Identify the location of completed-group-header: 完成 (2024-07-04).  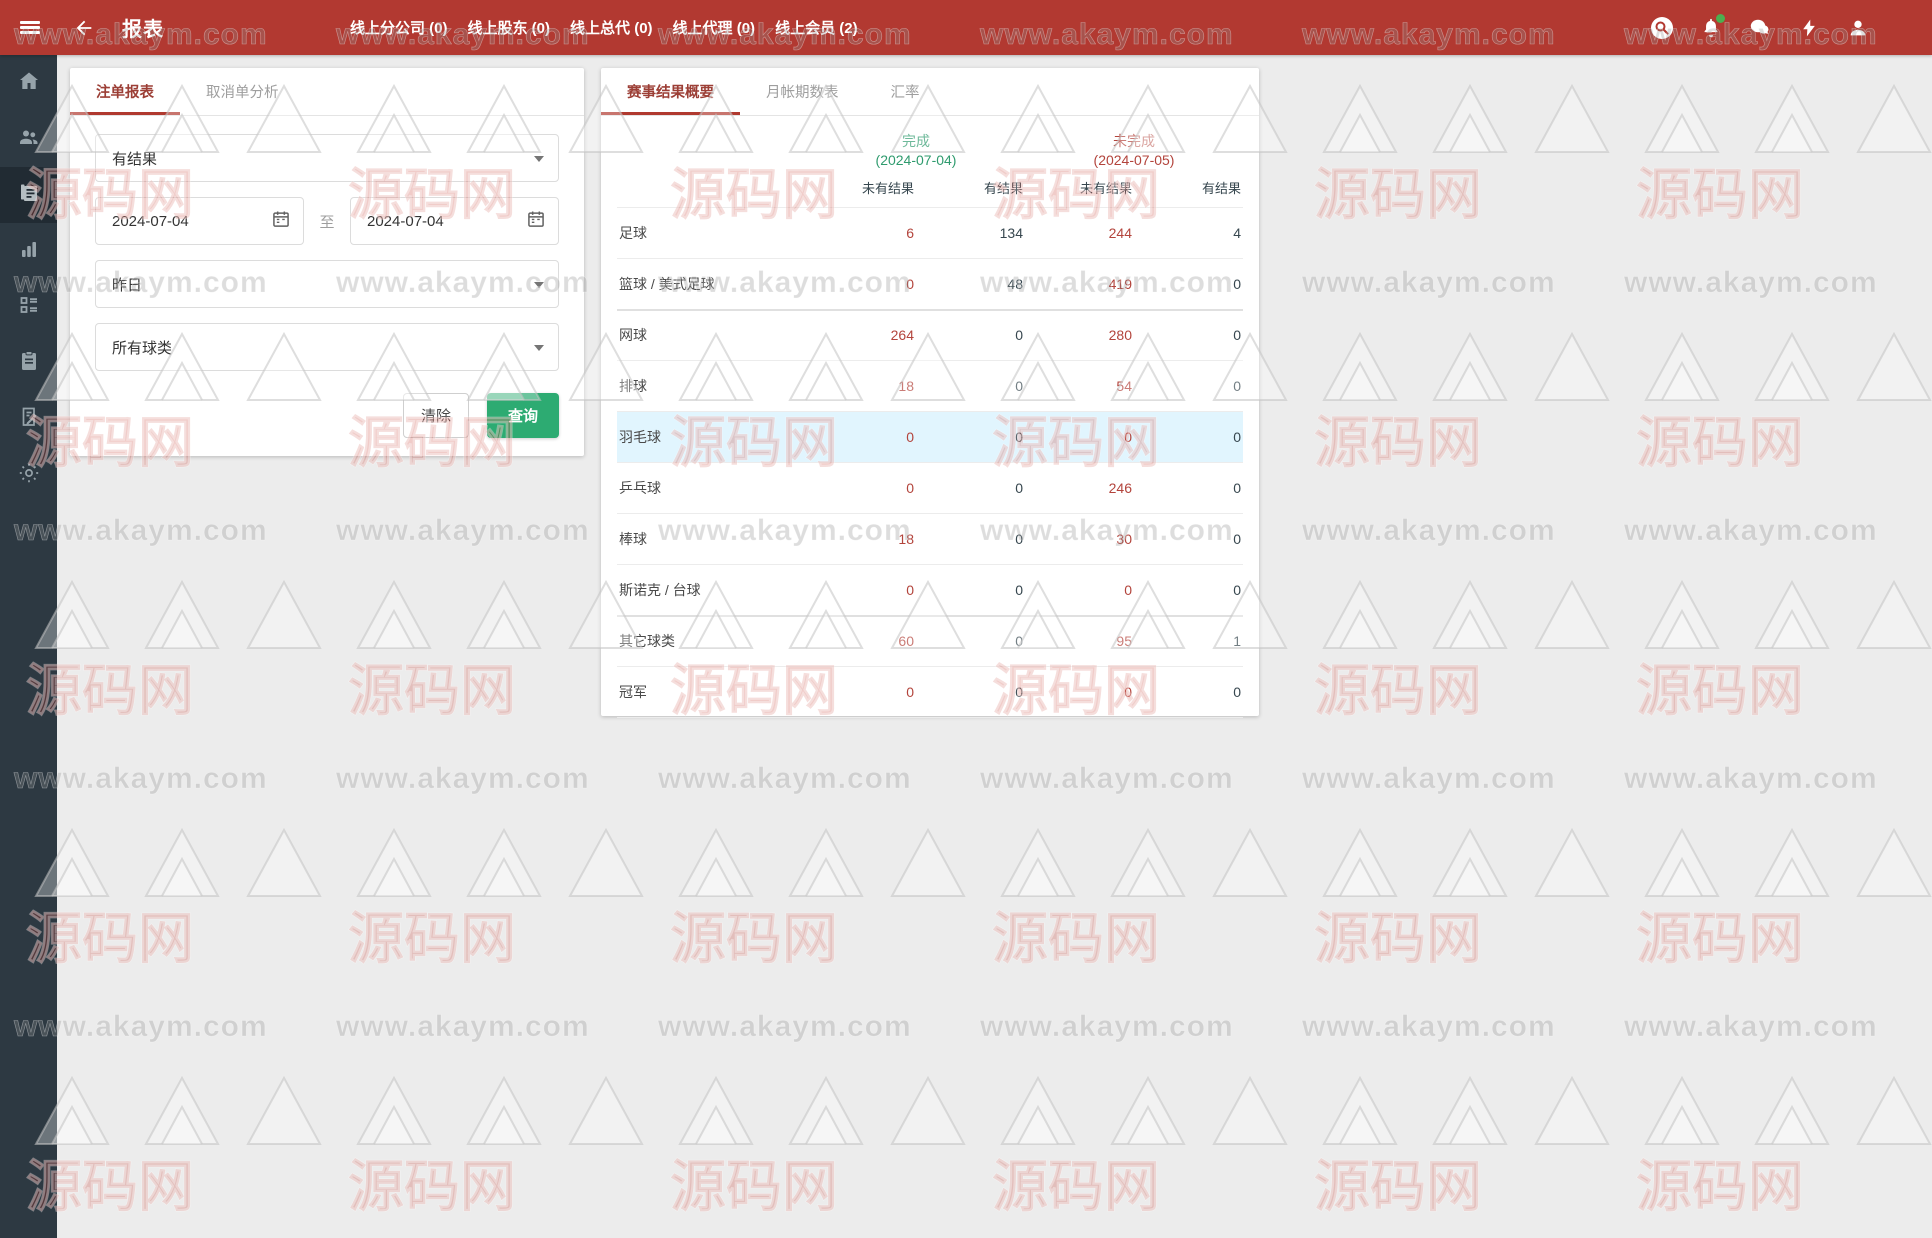
(916, 150).